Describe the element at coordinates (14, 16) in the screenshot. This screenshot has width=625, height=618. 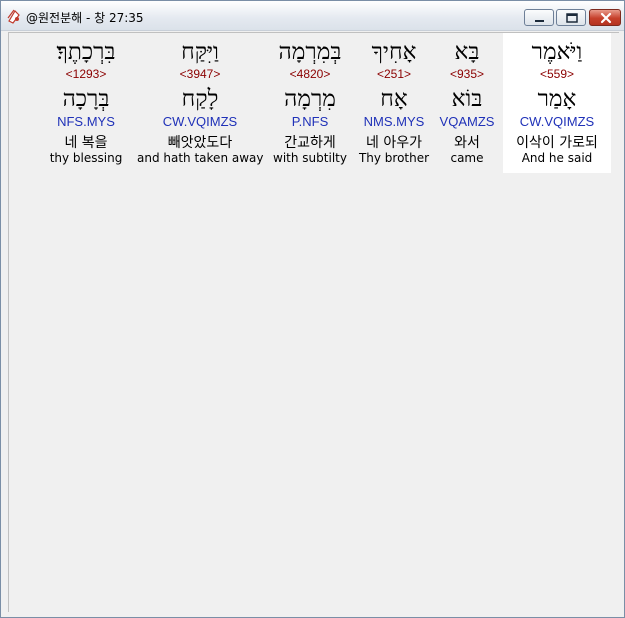
I see `app-icon` at that location.